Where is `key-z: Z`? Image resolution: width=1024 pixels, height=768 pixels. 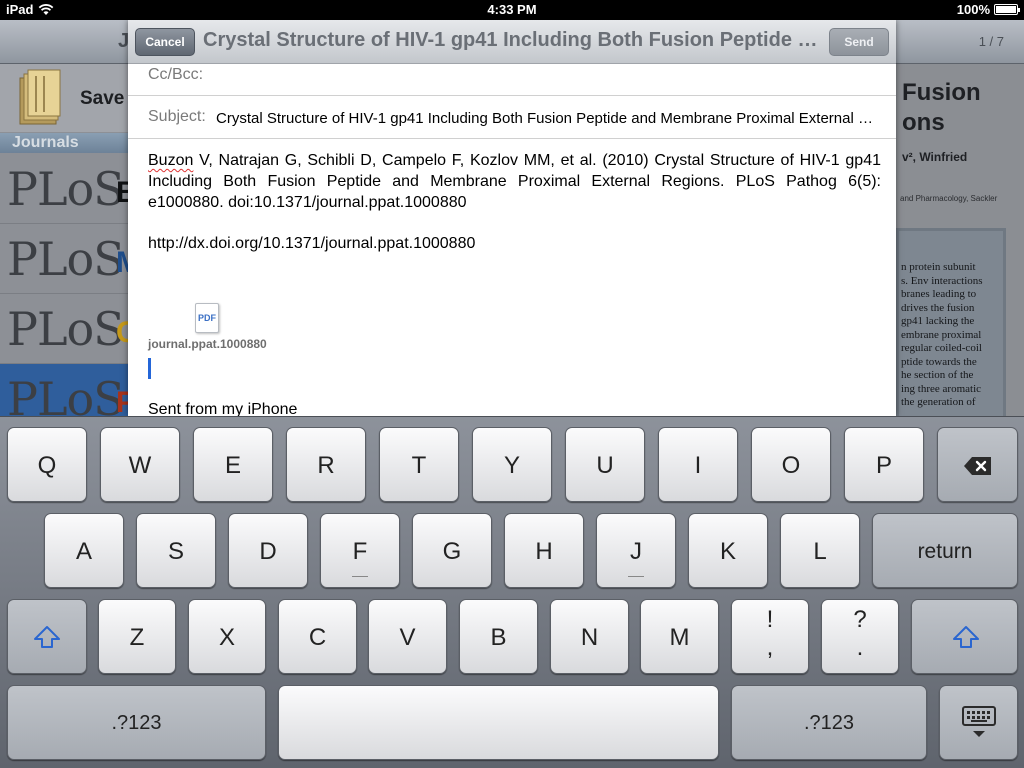
key-z: Z is located at coordinates (137, 636).